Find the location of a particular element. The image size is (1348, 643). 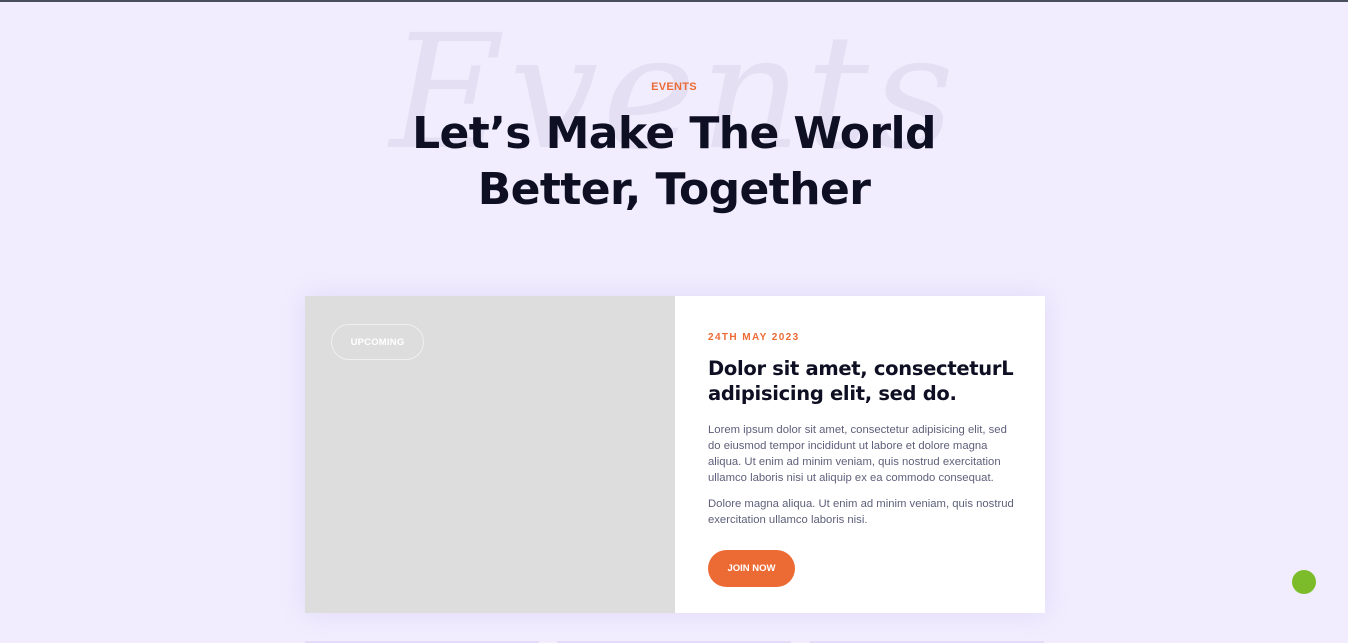

headline-line-2: Better, Together is located at coordinates (674, 189).